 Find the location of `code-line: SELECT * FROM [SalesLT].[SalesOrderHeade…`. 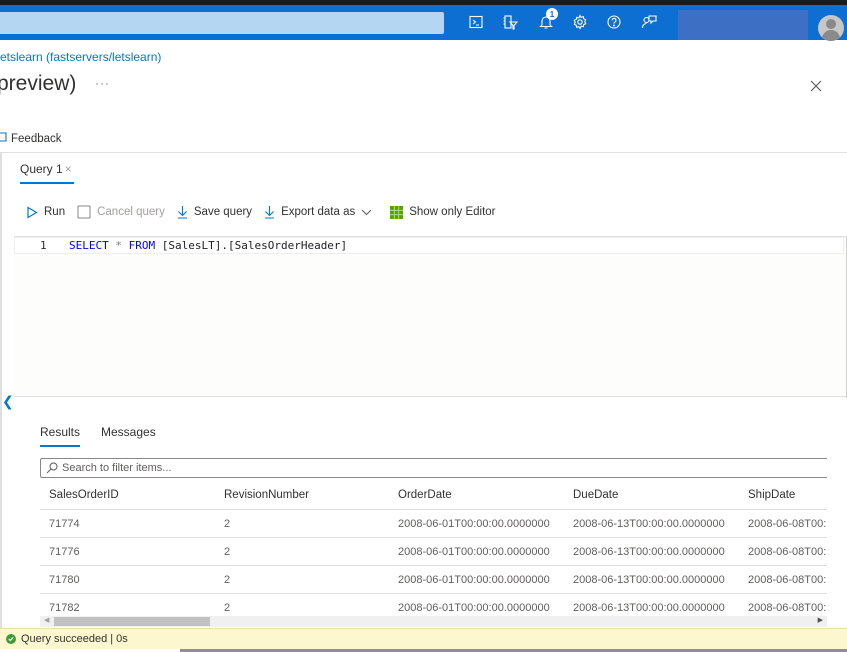

code-line: SELECT * FROM [SalesLT].[SalesOrderHeade… is located at coordinates (208, 245).